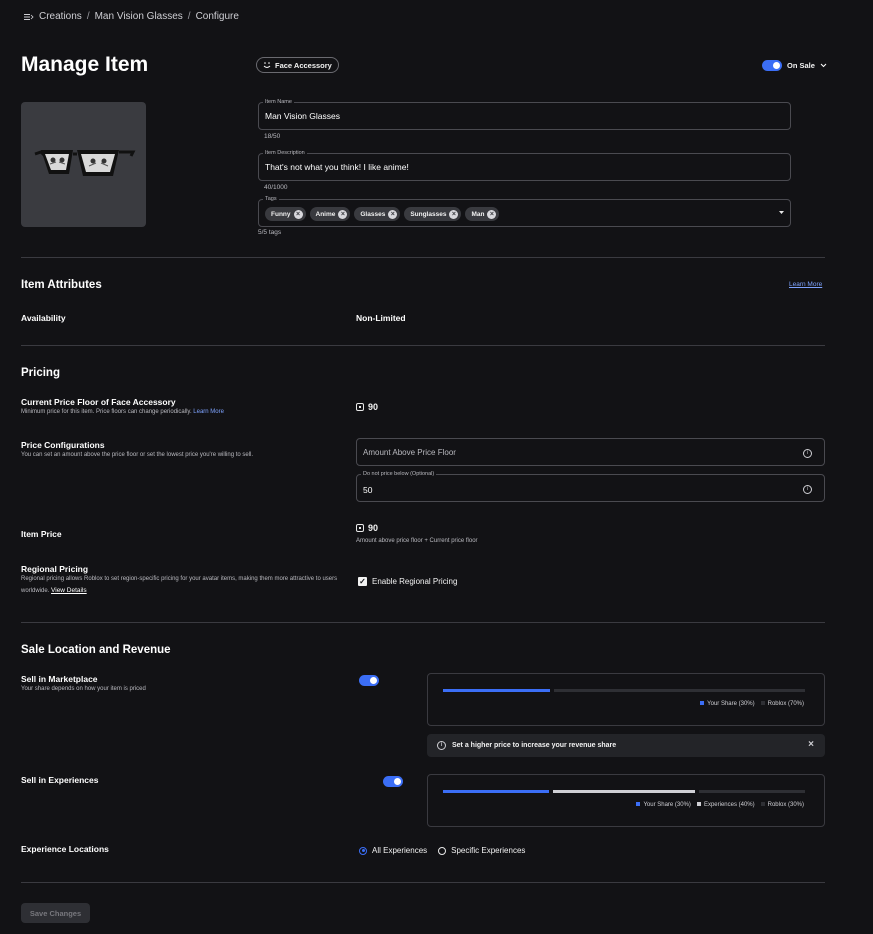  Describe the element at coordinates (55, 913) in the screenshot. I see `save-changes-button: Save Changes` at that location.